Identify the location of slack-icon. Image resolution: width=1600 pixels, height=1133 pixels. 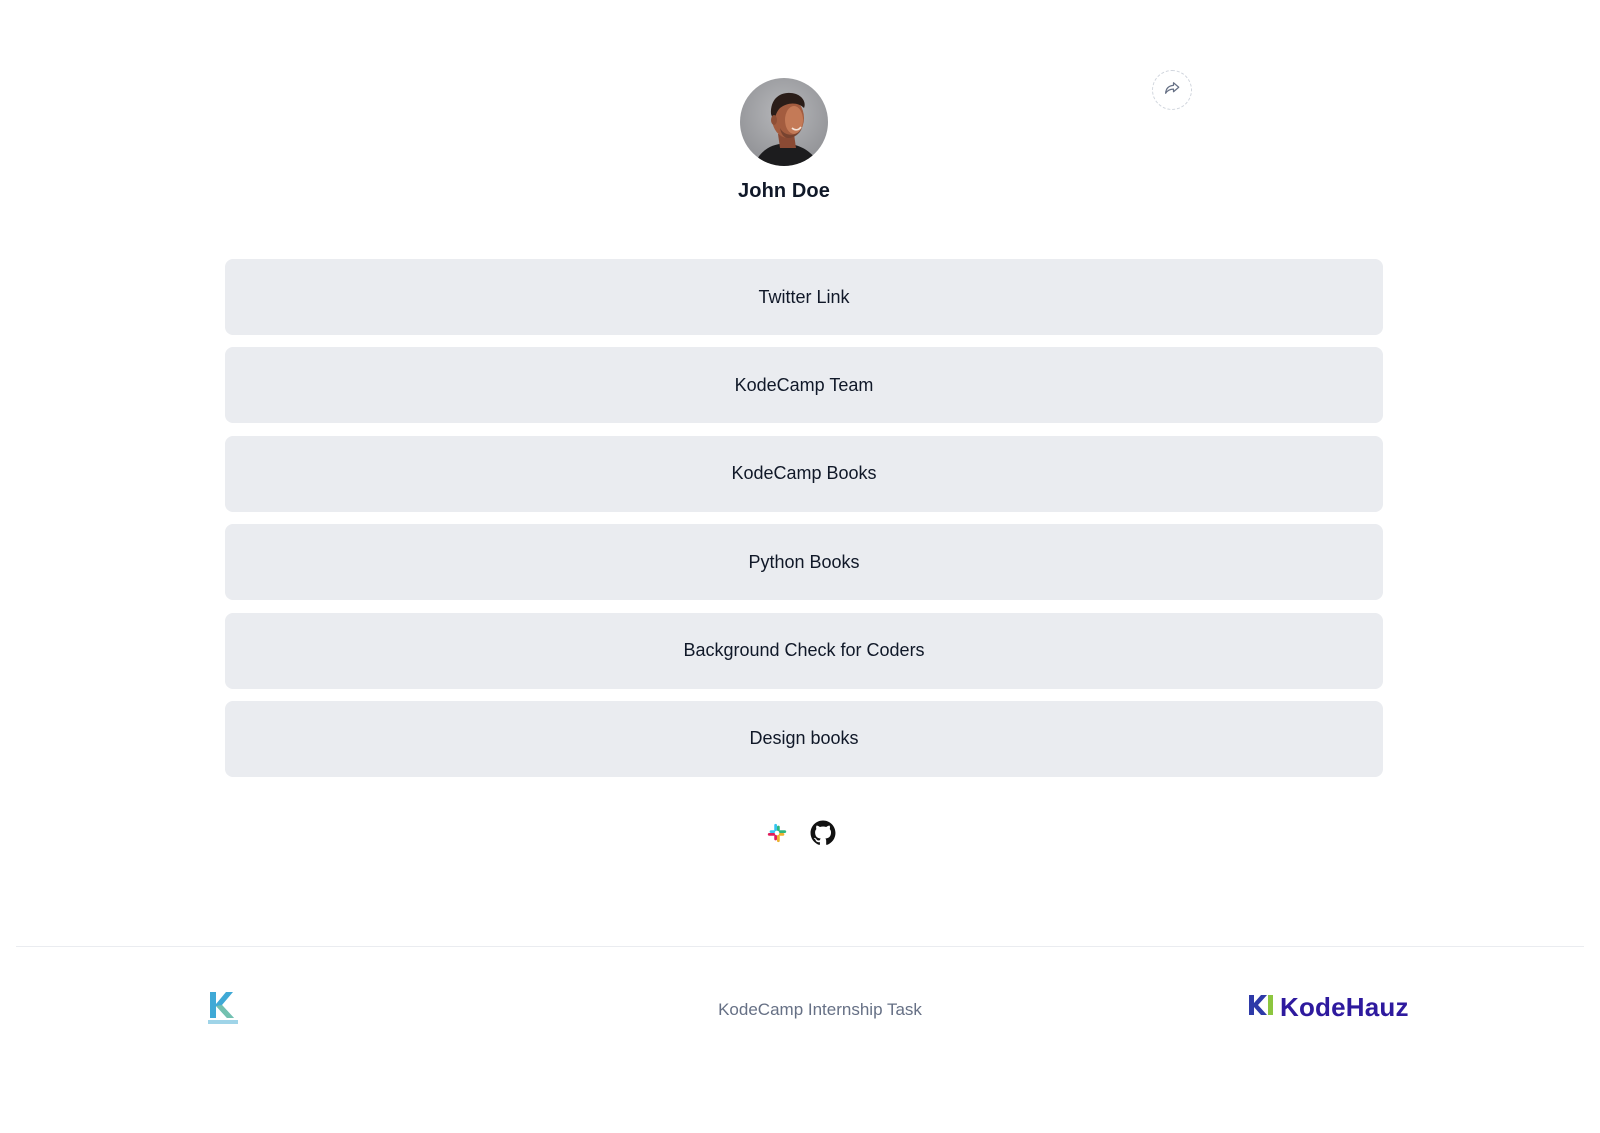
(777, 833).